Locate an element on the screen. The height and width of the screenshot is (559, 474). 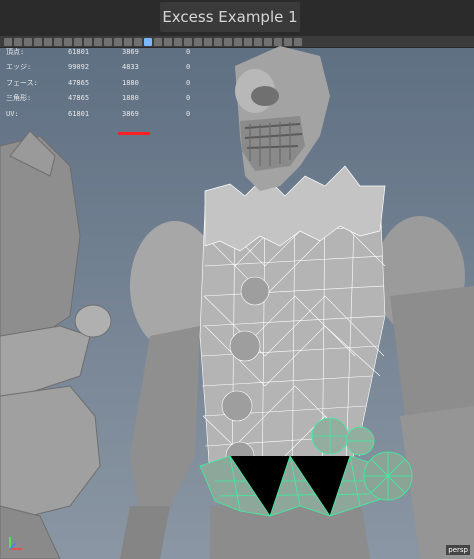
hud-label: UV: is located at coordinates (12, 113).